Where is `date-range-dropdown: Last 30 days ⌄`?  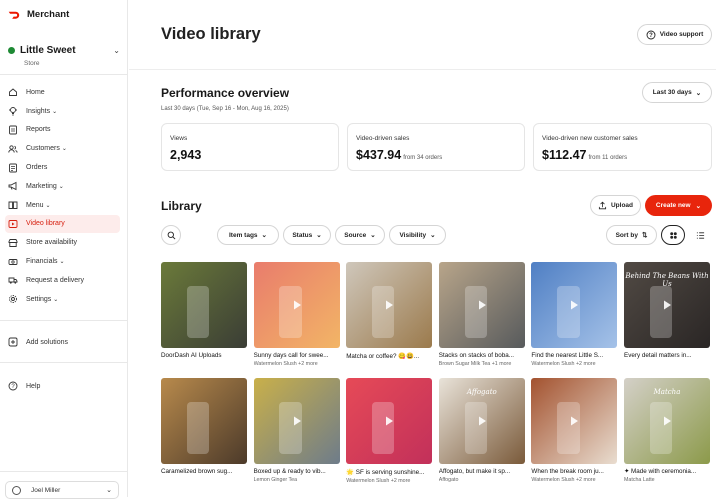 date-range-dropdown: Last 30 days ⌄ is located at coordinates (677, 92).